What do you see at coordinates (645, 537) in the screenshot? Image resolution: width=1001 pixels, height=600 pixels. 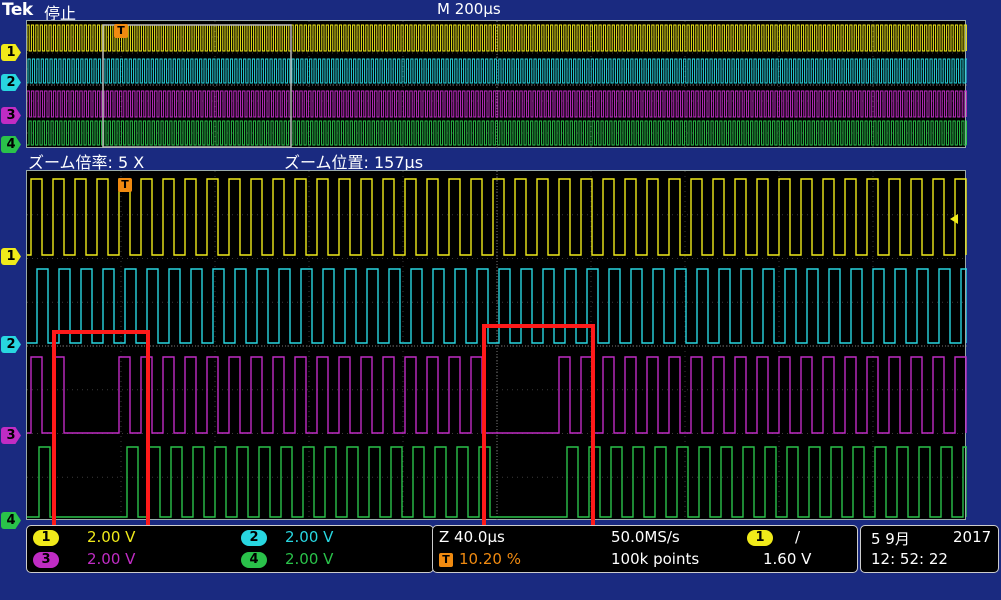 I see `sample-rate: 50.0MS/s` at bounding box center [645, 537].